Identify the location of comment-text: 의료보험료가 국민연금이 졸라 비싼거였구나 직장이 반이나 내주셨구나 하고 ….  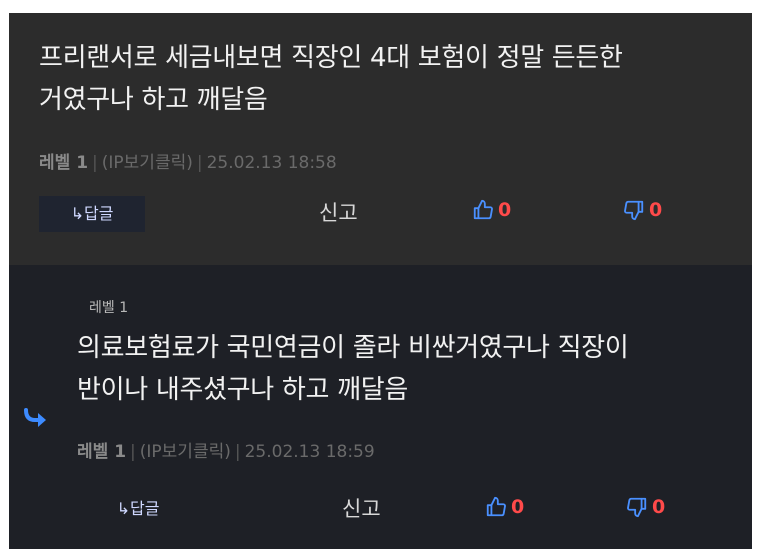
(353, 369).